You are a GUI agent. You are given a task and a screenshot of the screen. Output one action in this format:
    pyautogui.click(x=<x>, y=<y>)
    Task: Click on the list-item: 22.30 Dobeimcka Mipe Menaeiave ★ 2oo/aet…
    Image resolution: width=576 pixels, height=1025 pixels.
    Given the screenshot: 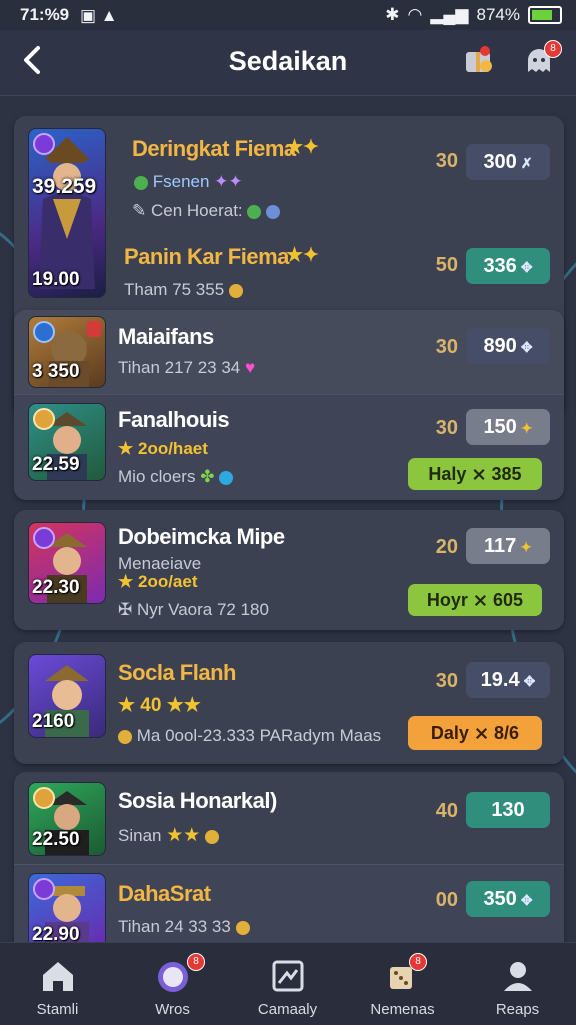 What is the action you would take?
    pyautogui.click(x=289, y=570)
    